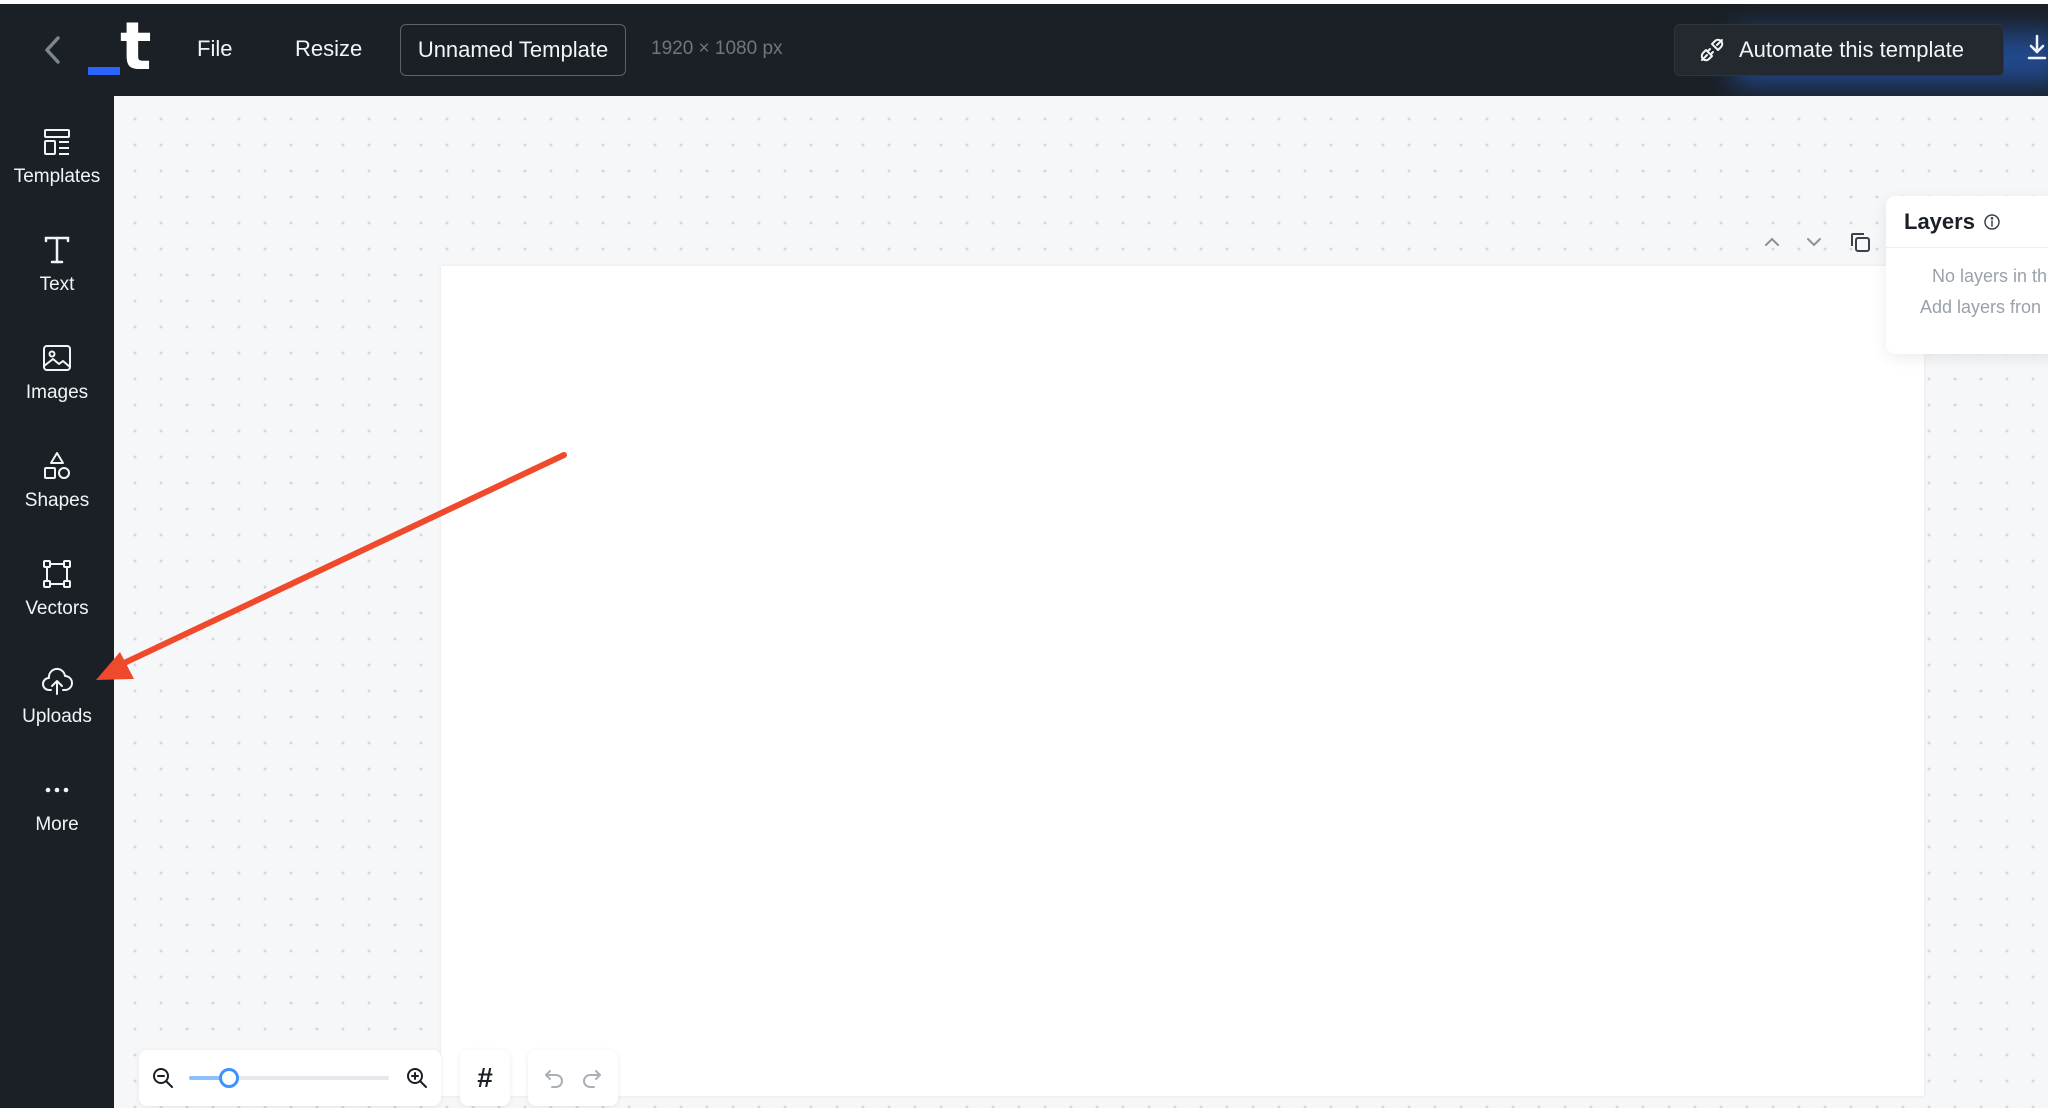  I want to click on chevron-left-icon, so click(52, 50).